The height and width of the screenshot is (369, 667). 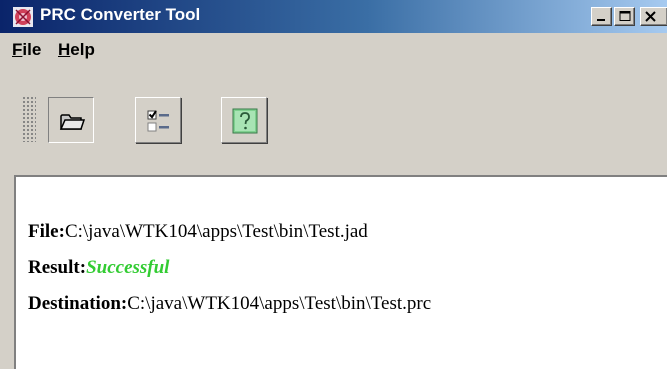 What do you see at coordinates (57, 267) in the screenshot?
I see `result-label: Result:` at bounding box center [57, 267].